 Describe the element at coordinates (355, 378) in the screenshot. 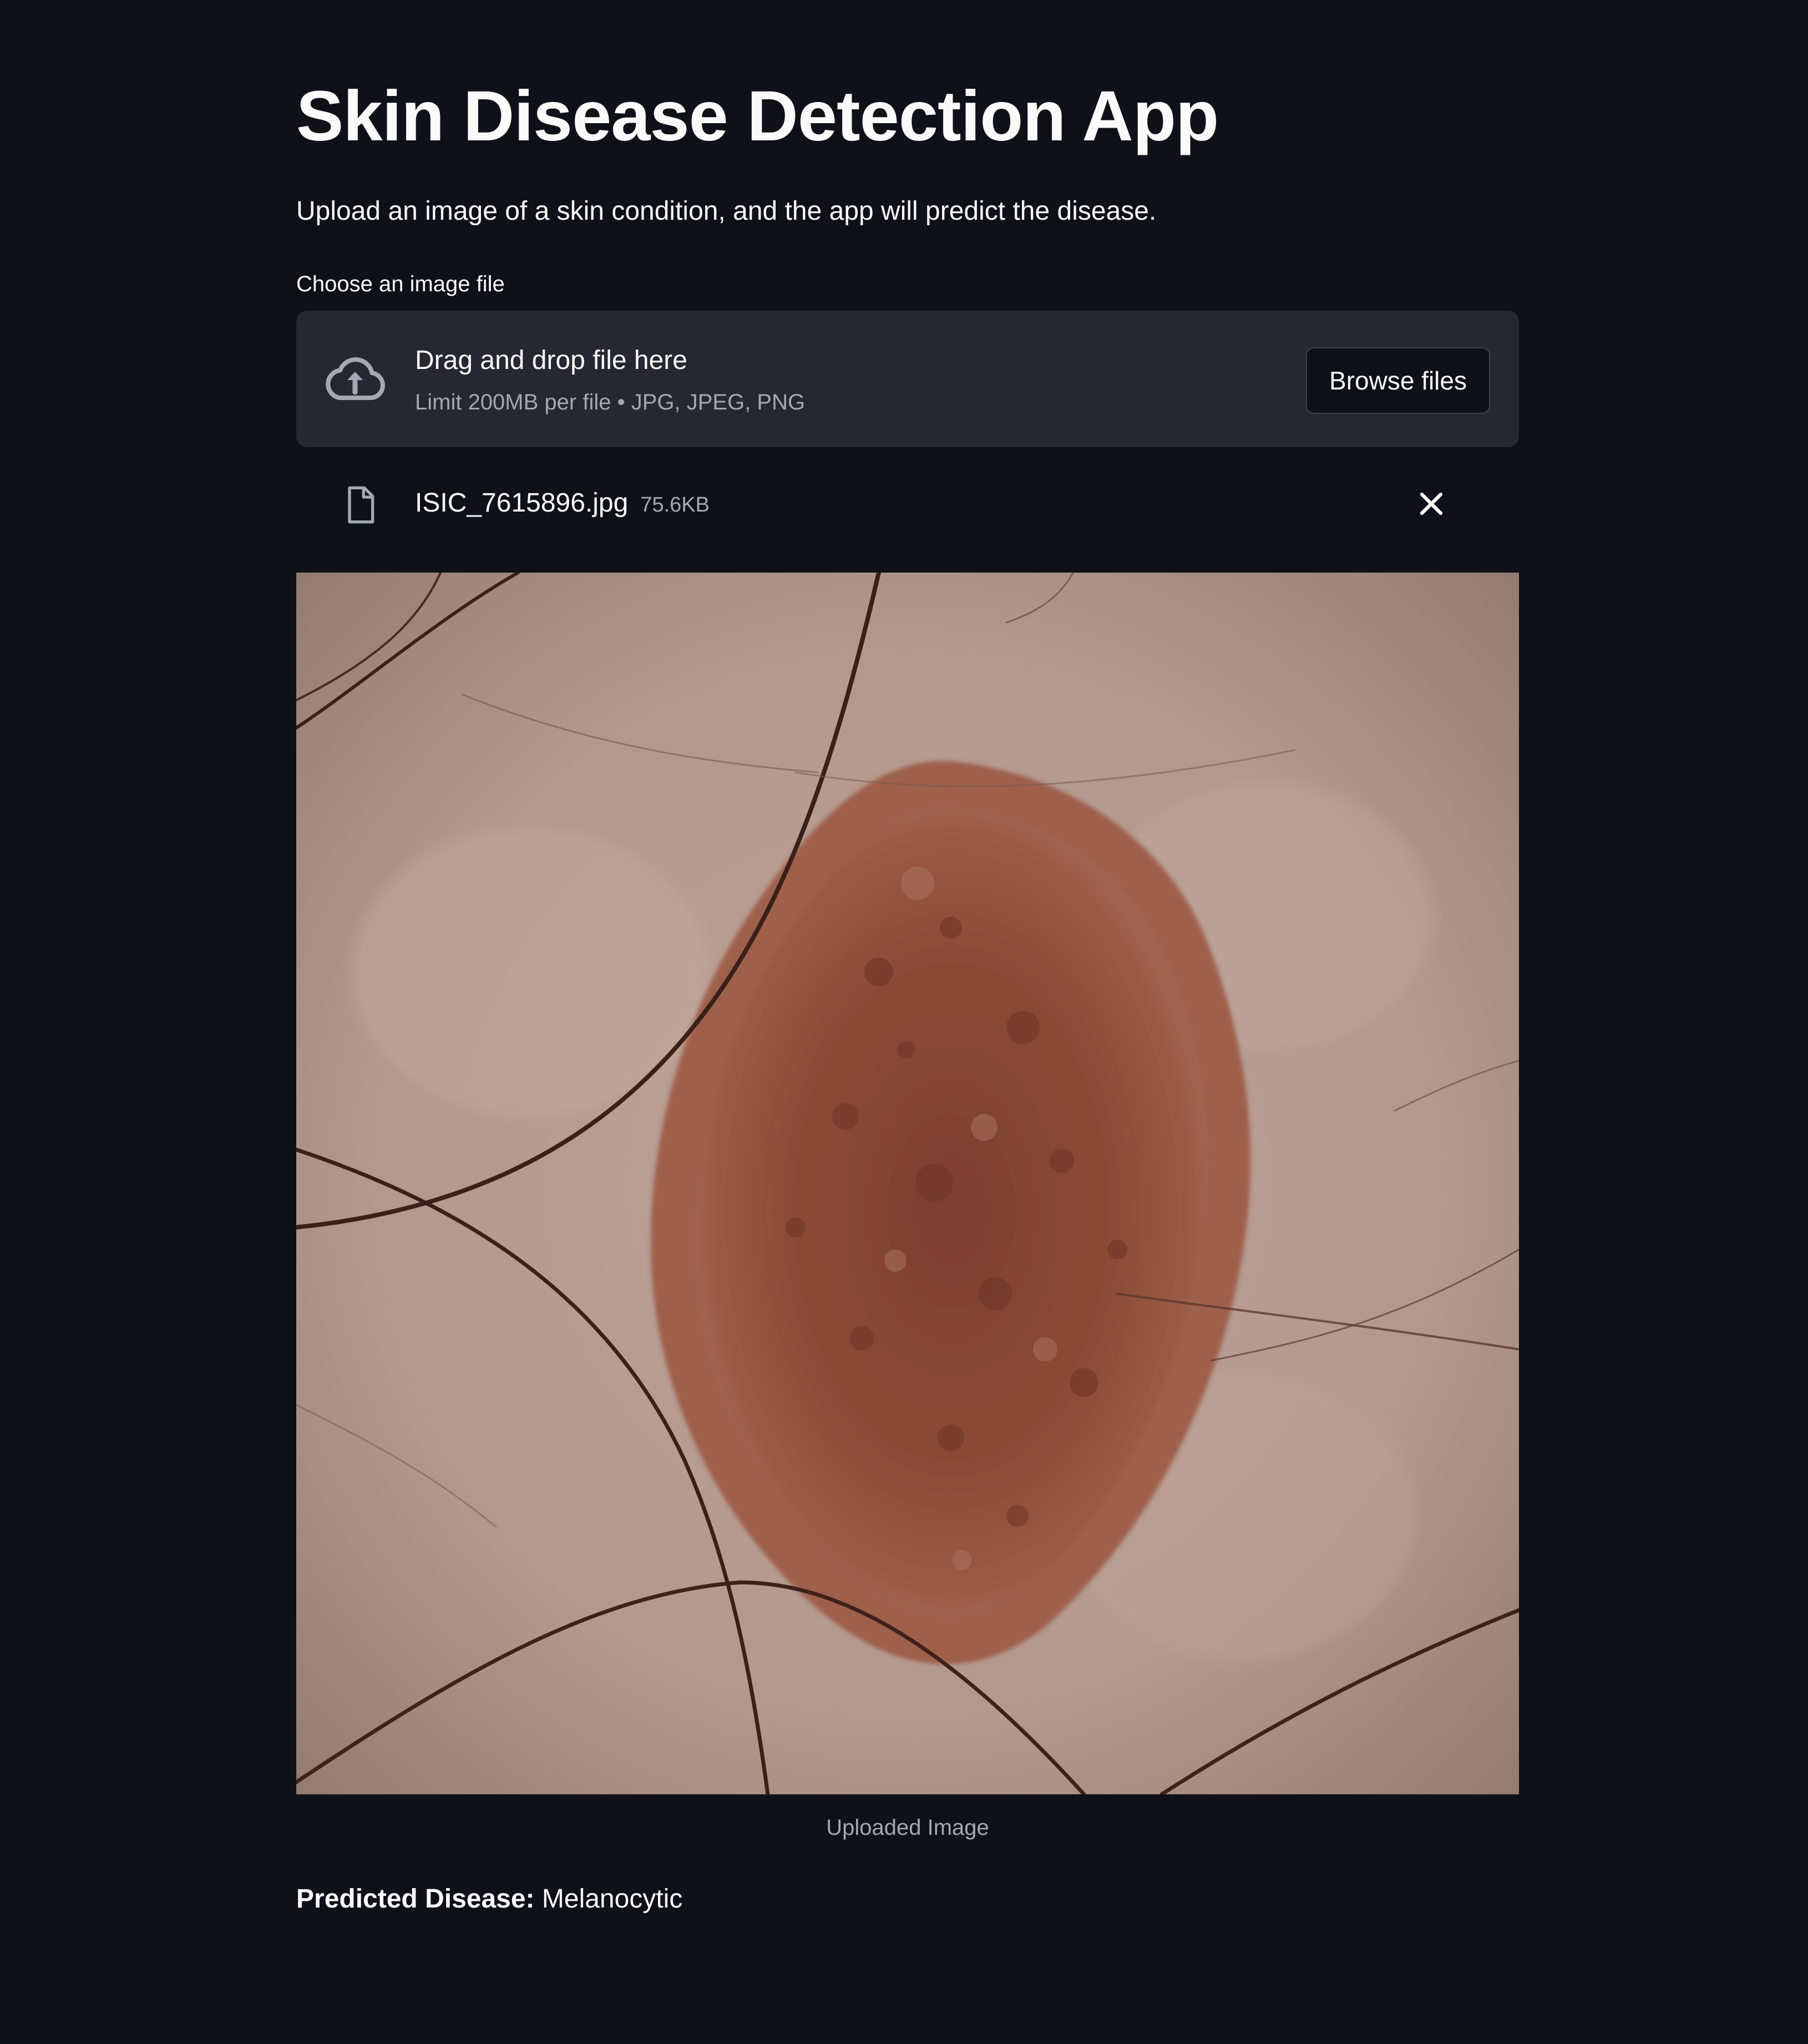

I see `cloud-upload-icon` at that location.